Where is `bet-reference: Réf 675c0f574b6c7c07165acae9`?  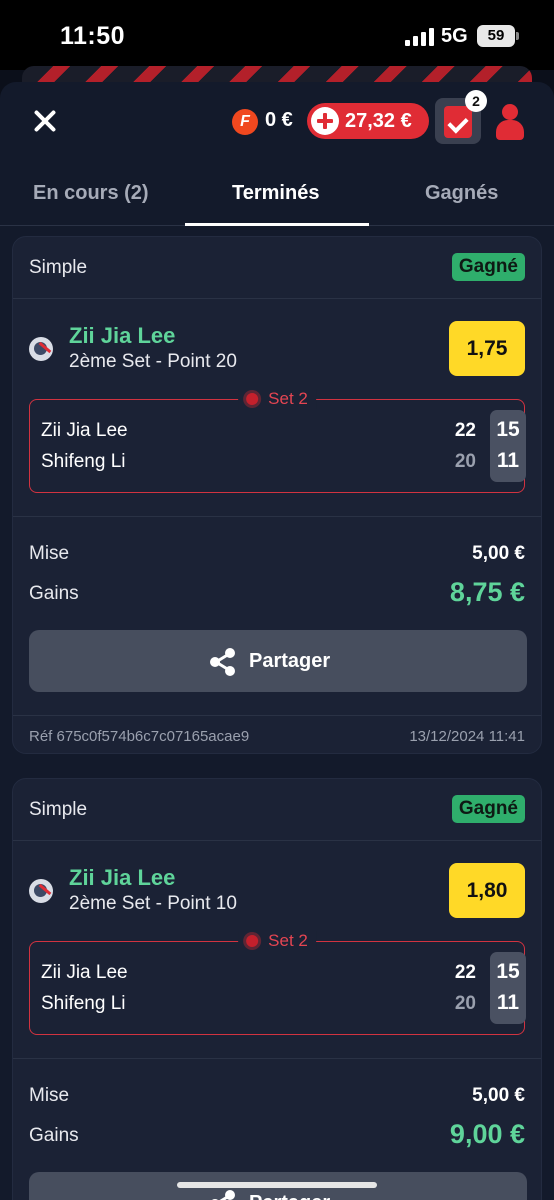 bet-reference: Réf 675c0f574b6c7c07165acae9 is located at coordinates (139, 736).